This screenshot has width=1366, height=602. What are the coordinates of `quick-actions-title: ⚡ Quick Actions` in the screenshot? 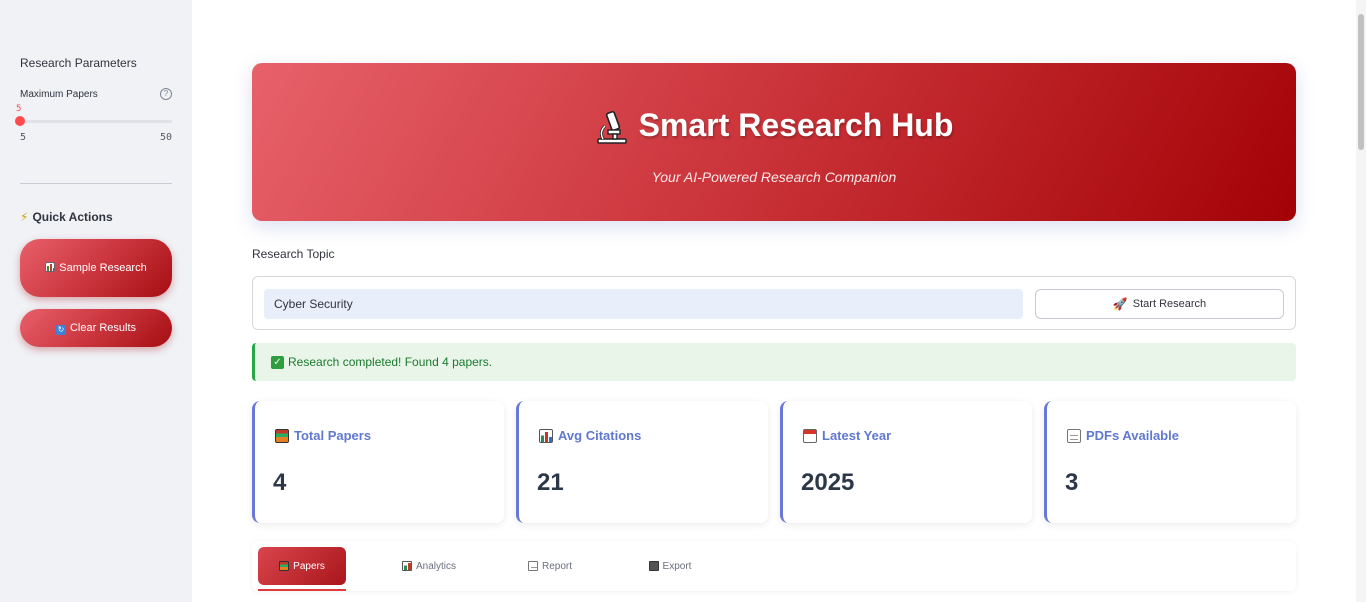 It's located at (66, 217).